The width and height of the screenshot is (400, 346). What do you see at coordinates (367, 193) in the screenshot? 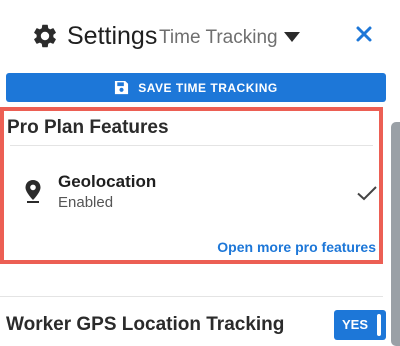
I see `checkmark-icon` at bounding box center [367, 193].